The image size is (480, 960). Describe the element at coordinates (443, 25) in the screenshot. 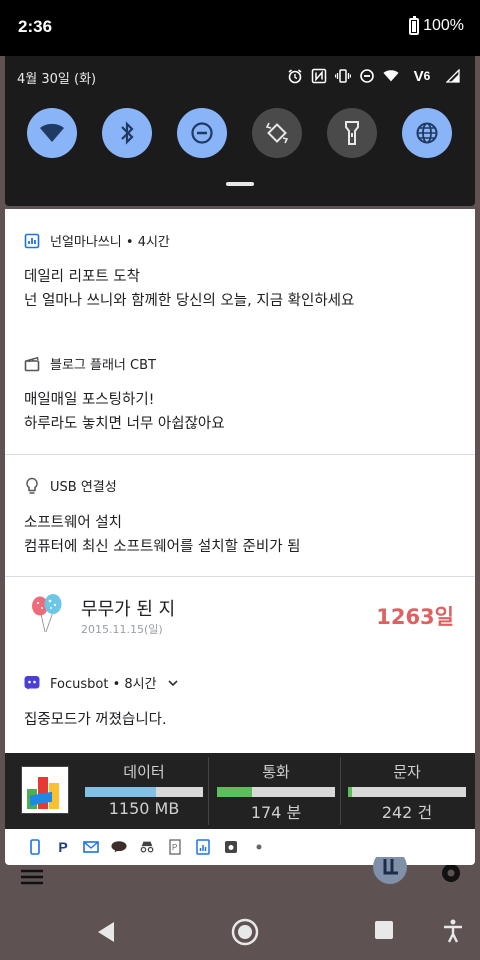

I see `battery-level: 100%` at that location.